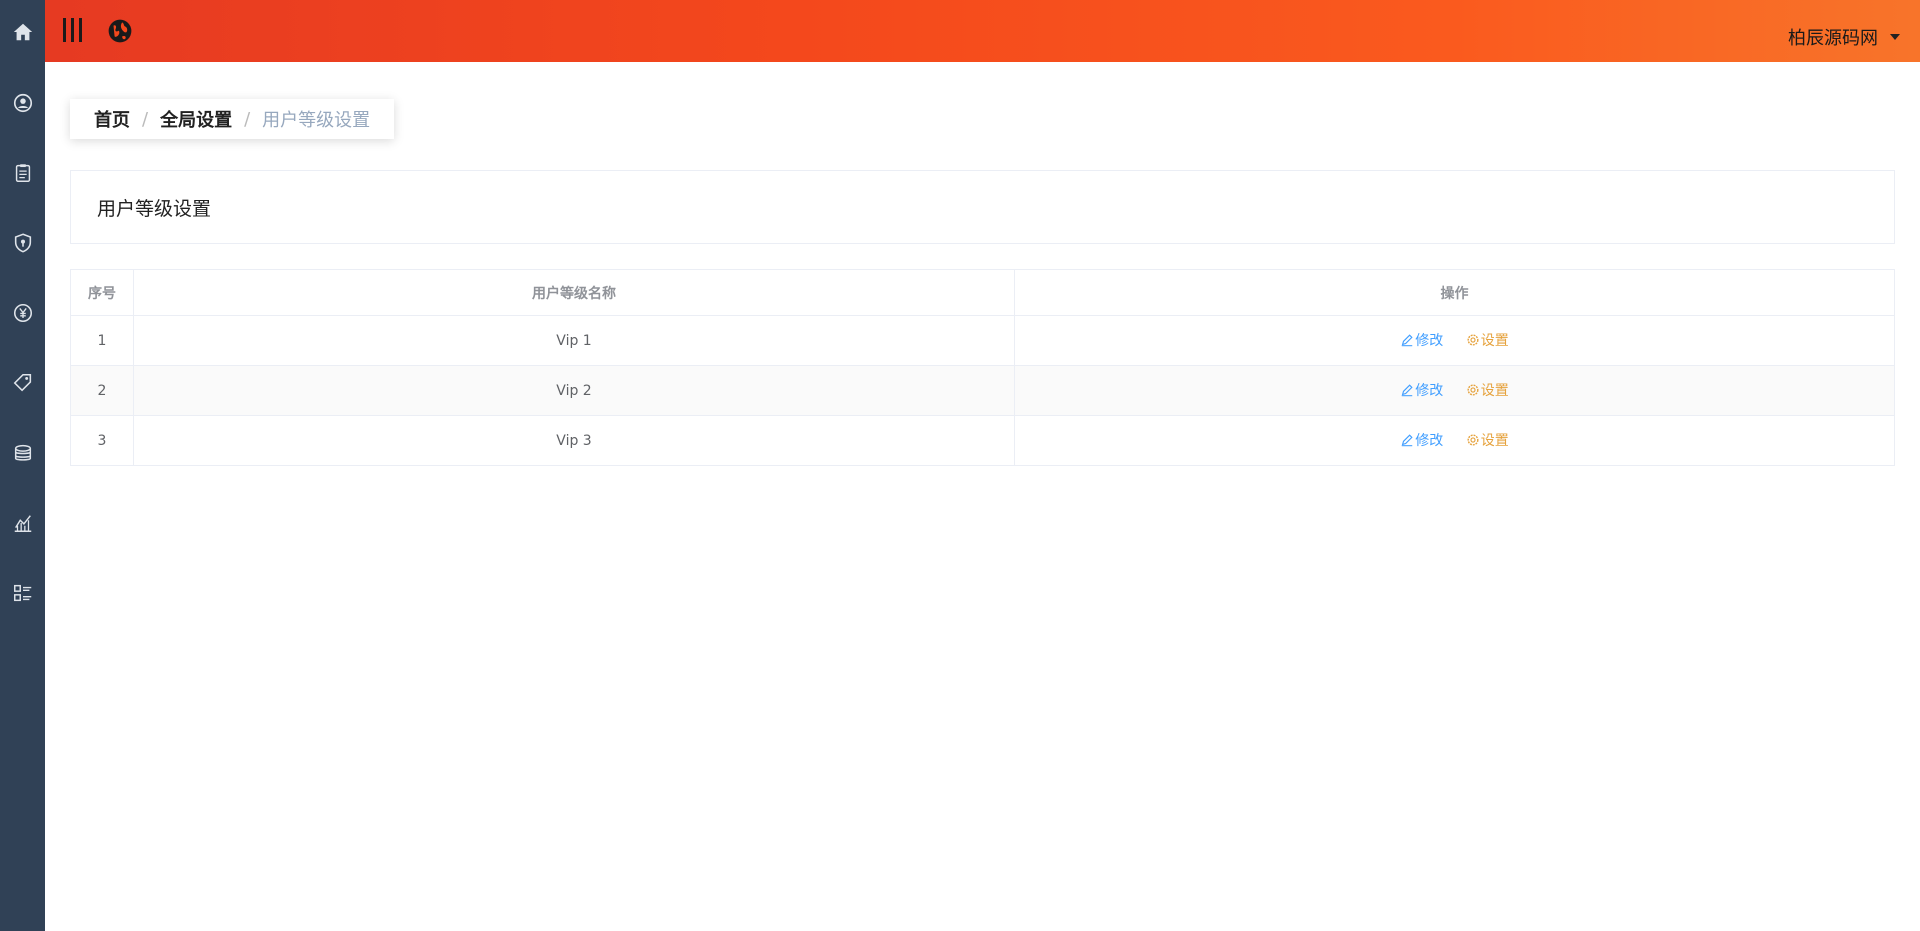 This screenshot has height=931, width=1920. I want to click on cell-index: 3, so click(102, 440).